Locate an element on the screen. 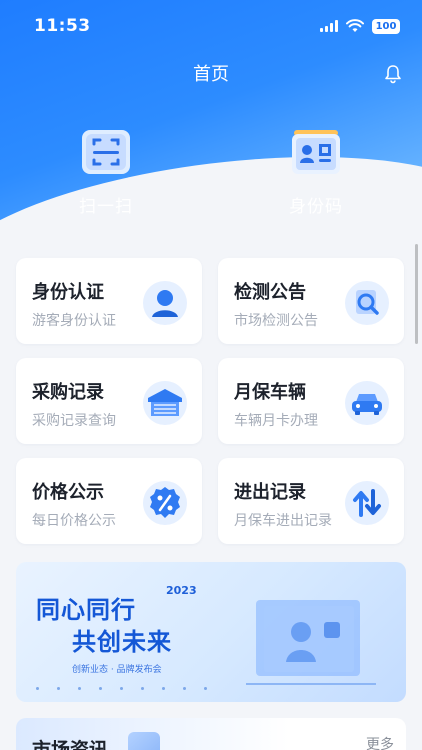 The width and height of the screenshot is (422, 750). page-title: 首页 is located at coordinates (211, 74).